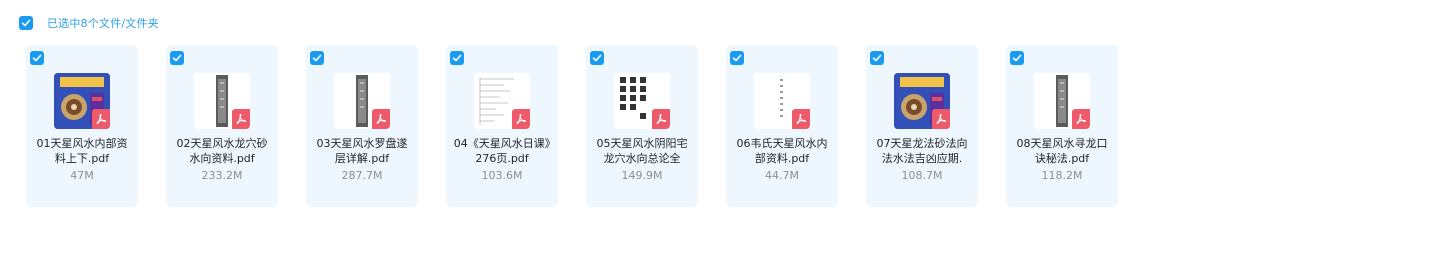  What do you see at coordinates (82, 175) in the screenshot?
I see `file-size: 47M` at bounding box center [82, 175].